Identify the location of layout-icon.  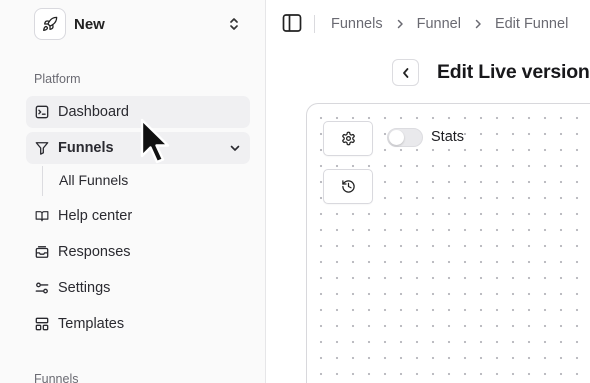
(42, 324).